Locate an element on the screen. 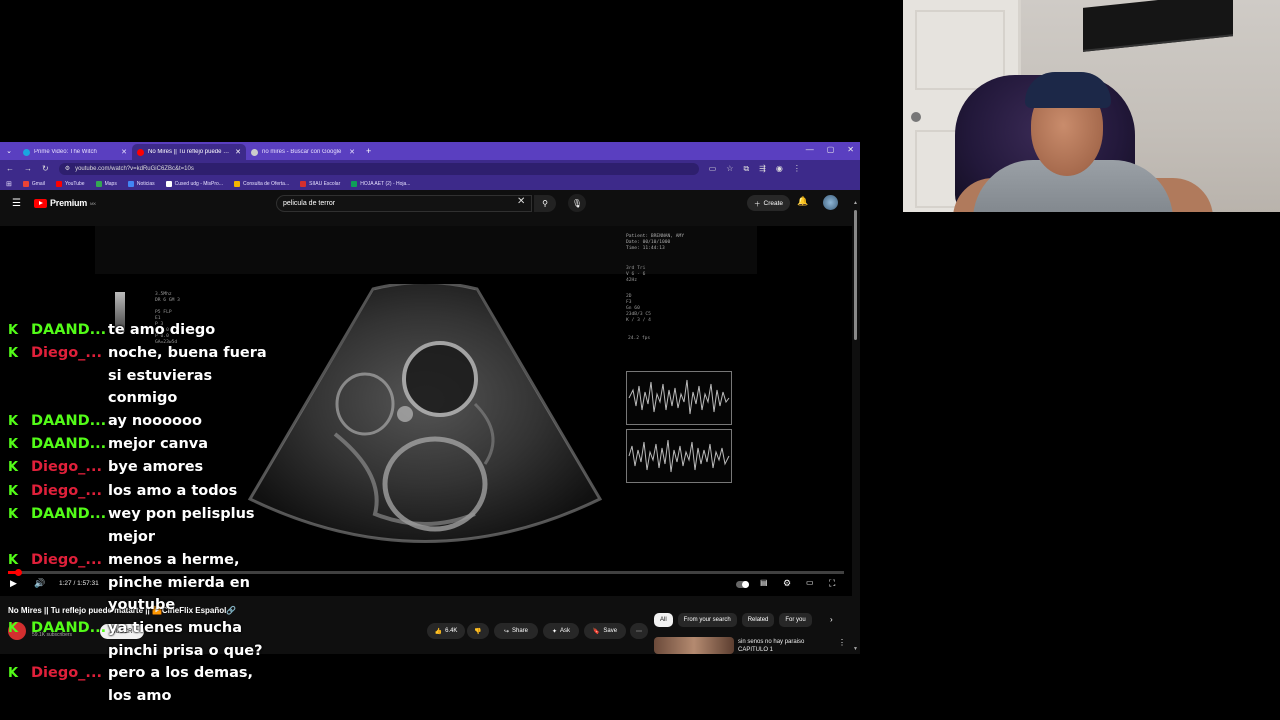 The width and height of the screenshot is (1280, 720). fps-readout: 24.2 fps is located at coordinates (639, 338).